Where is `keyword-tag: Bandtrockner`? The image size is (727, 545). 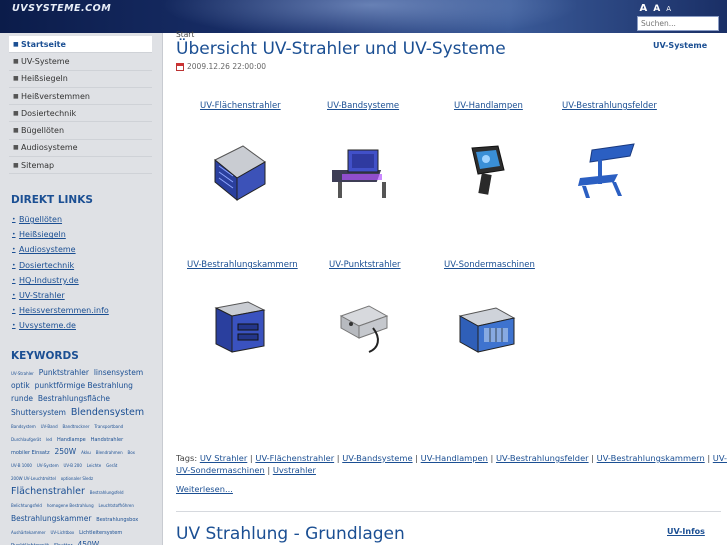 keyword-tag: Bandtrockner is located at coordinates (75, 426).